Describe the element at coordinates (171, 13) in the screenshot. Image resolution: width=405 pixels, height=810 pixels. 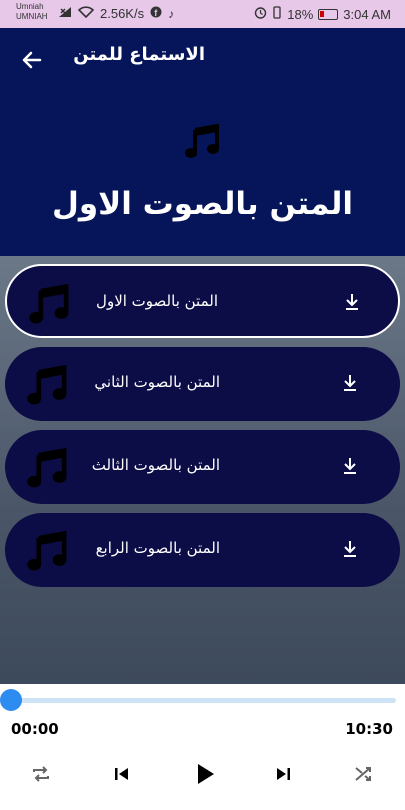
I see `music-notification-icon: ♪` at that location.